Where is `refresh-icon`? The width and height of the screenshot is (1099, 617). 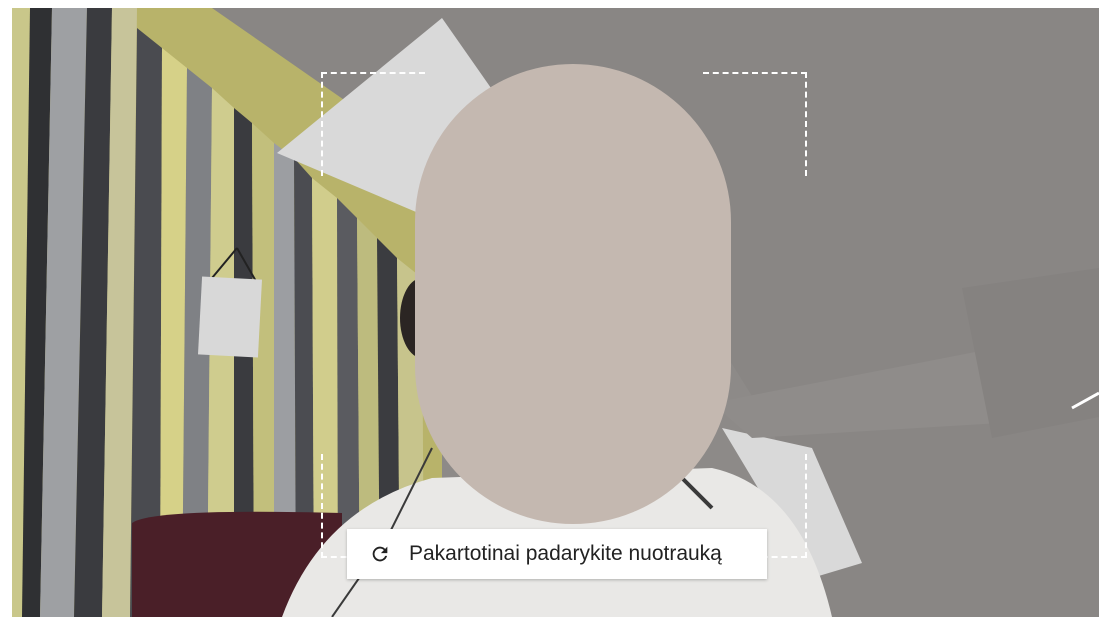
refresh-icon is located at coordinates (380, 554).